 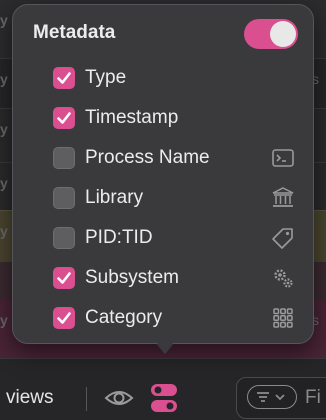 I want to click on filter-field: Fi, so click(x=281, y=398).